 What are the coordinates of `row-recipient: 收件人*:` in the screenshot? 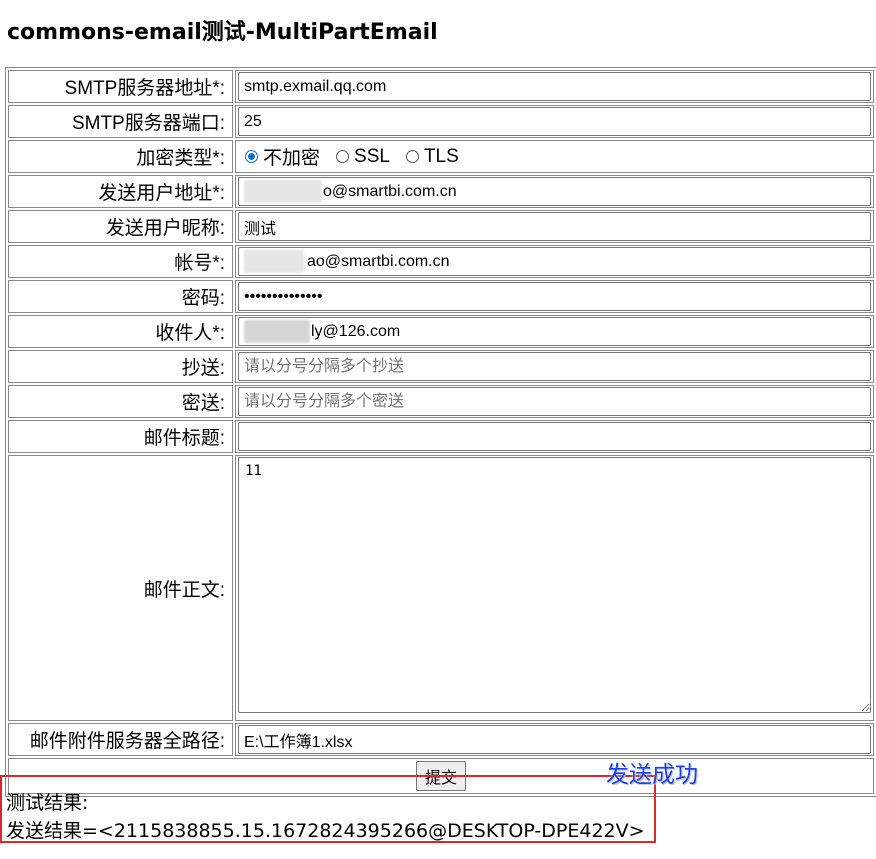 It's located at (441, 331).